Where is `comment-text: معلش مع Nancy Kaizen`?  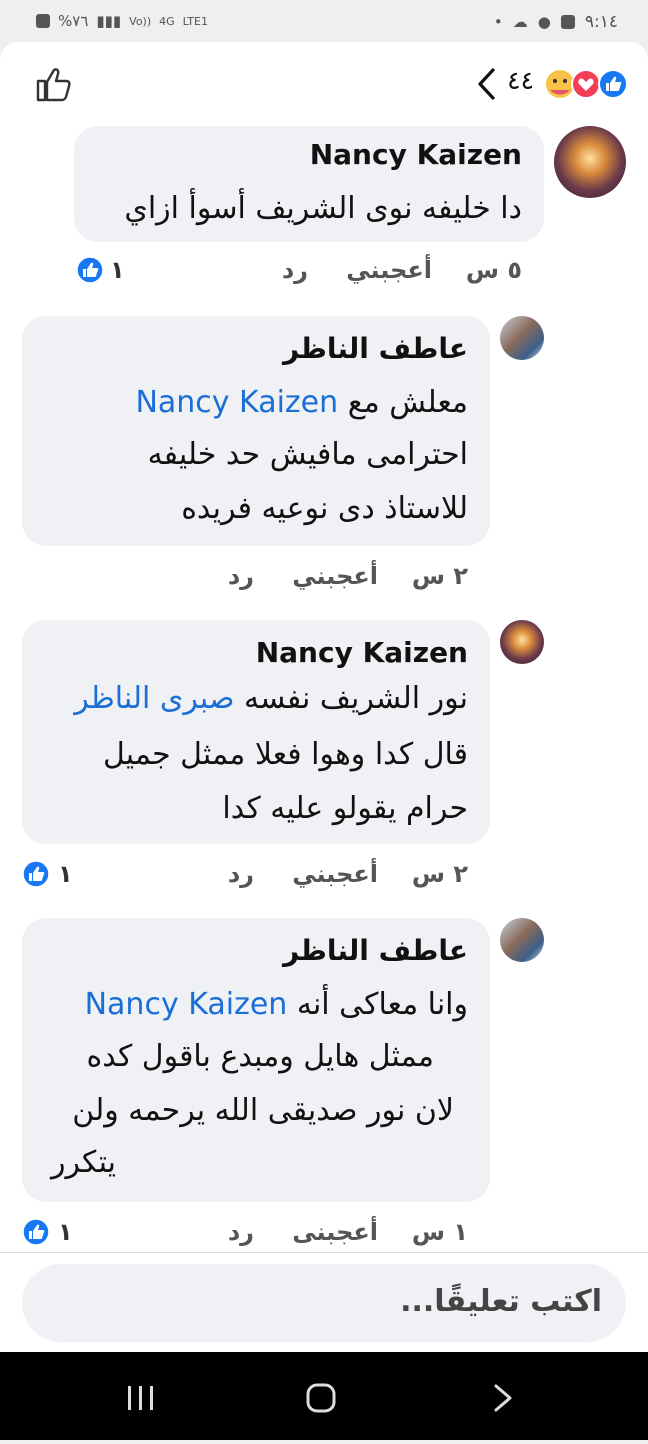
comment-text: معلش مع Nancy Kaizen is located at coordinates (301, 403).